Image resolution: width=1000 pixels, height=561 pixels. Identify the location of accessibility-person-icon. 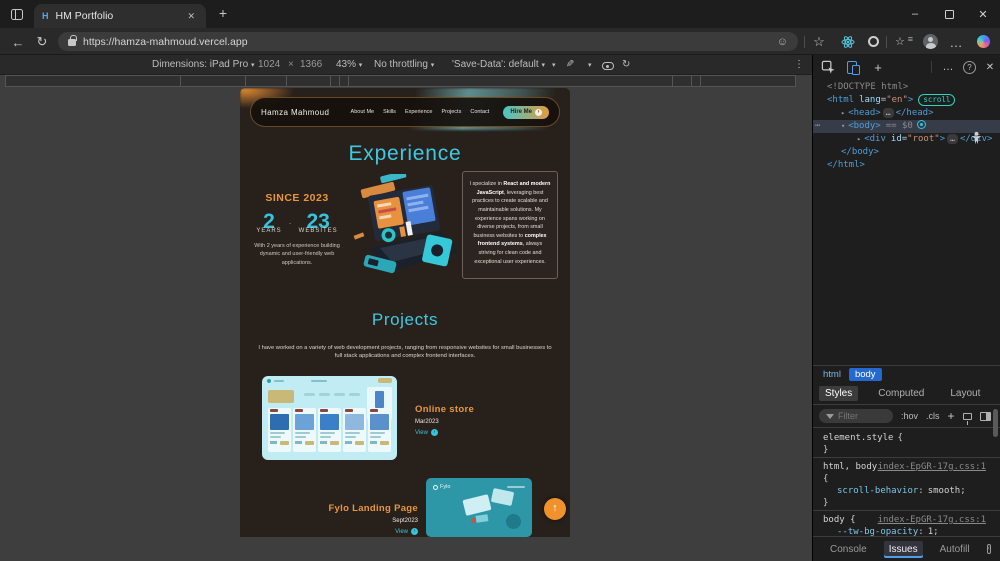
(976, 140).